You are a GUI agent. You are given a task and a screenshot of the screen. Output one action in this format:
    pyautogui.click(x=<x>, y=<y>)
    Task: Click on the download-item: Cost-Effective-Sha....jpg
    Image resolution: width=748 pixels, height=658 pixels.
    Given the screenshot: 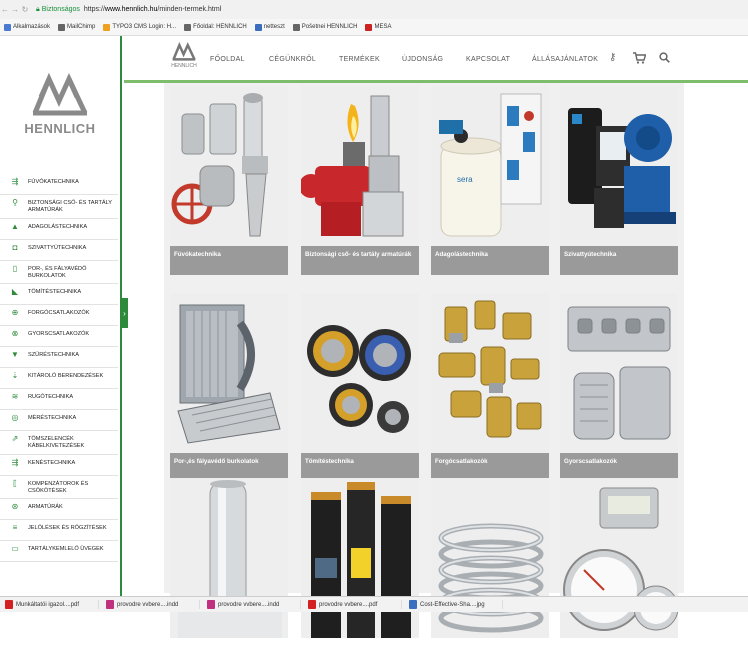 What is the action you would take?
    pyautogui.click(x=454, y=604)
    